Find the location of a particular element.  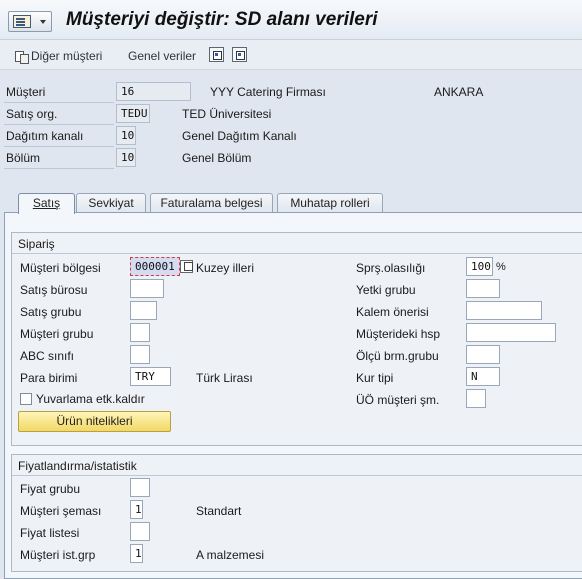

customer-name: YYY Catering Firması is located at coordinates (268, 92).